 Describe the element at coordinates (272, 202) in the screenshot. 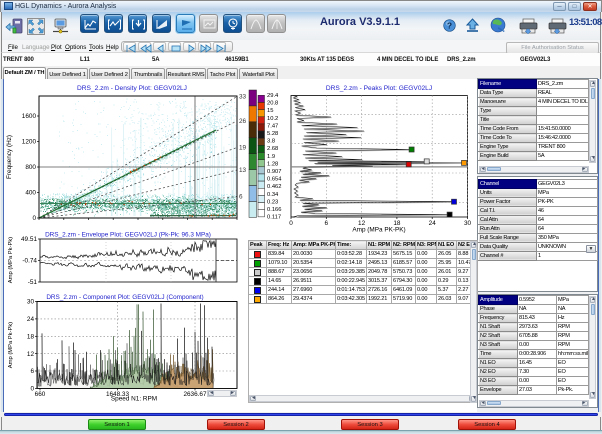

I see `svg-text: 0.23` at that location.